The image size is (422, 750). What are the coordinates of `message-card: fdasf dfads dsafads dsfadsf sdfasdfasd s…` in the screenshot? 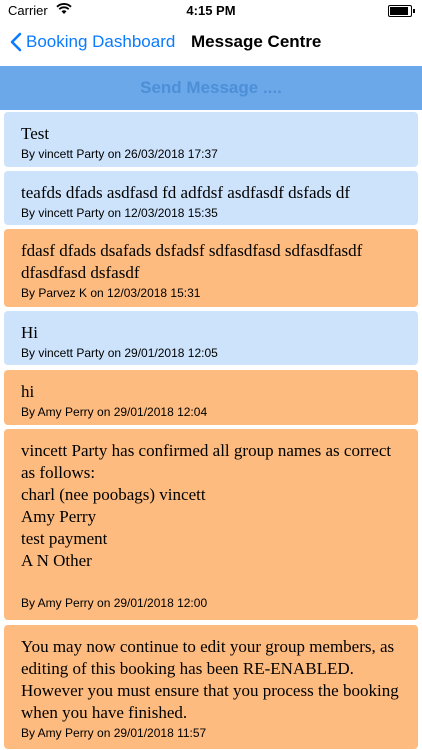 It's located at (211, 268).